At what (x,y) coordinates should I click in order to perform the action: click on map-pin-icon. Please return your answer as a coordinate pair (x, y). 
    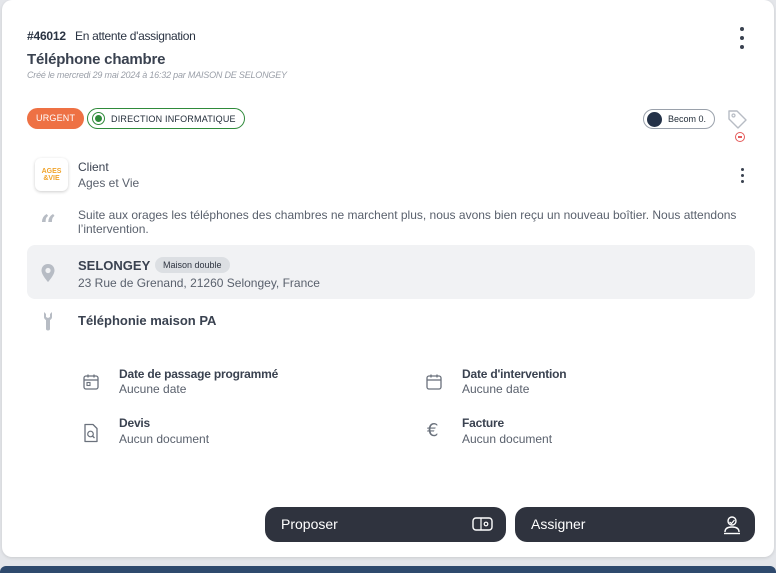
    Looking at the image, I should click on (48, 273).